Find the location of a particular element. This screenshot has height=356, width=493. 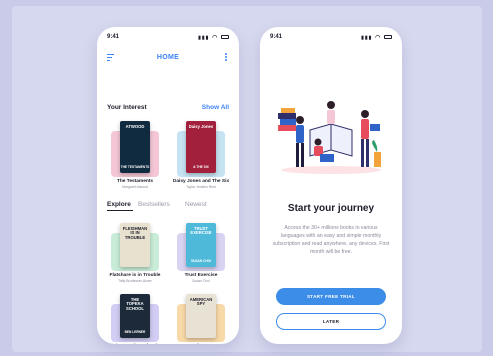

cover-title-text: FLEISHMAN IS IN TROUBLE is located at coordinates (135, 233).